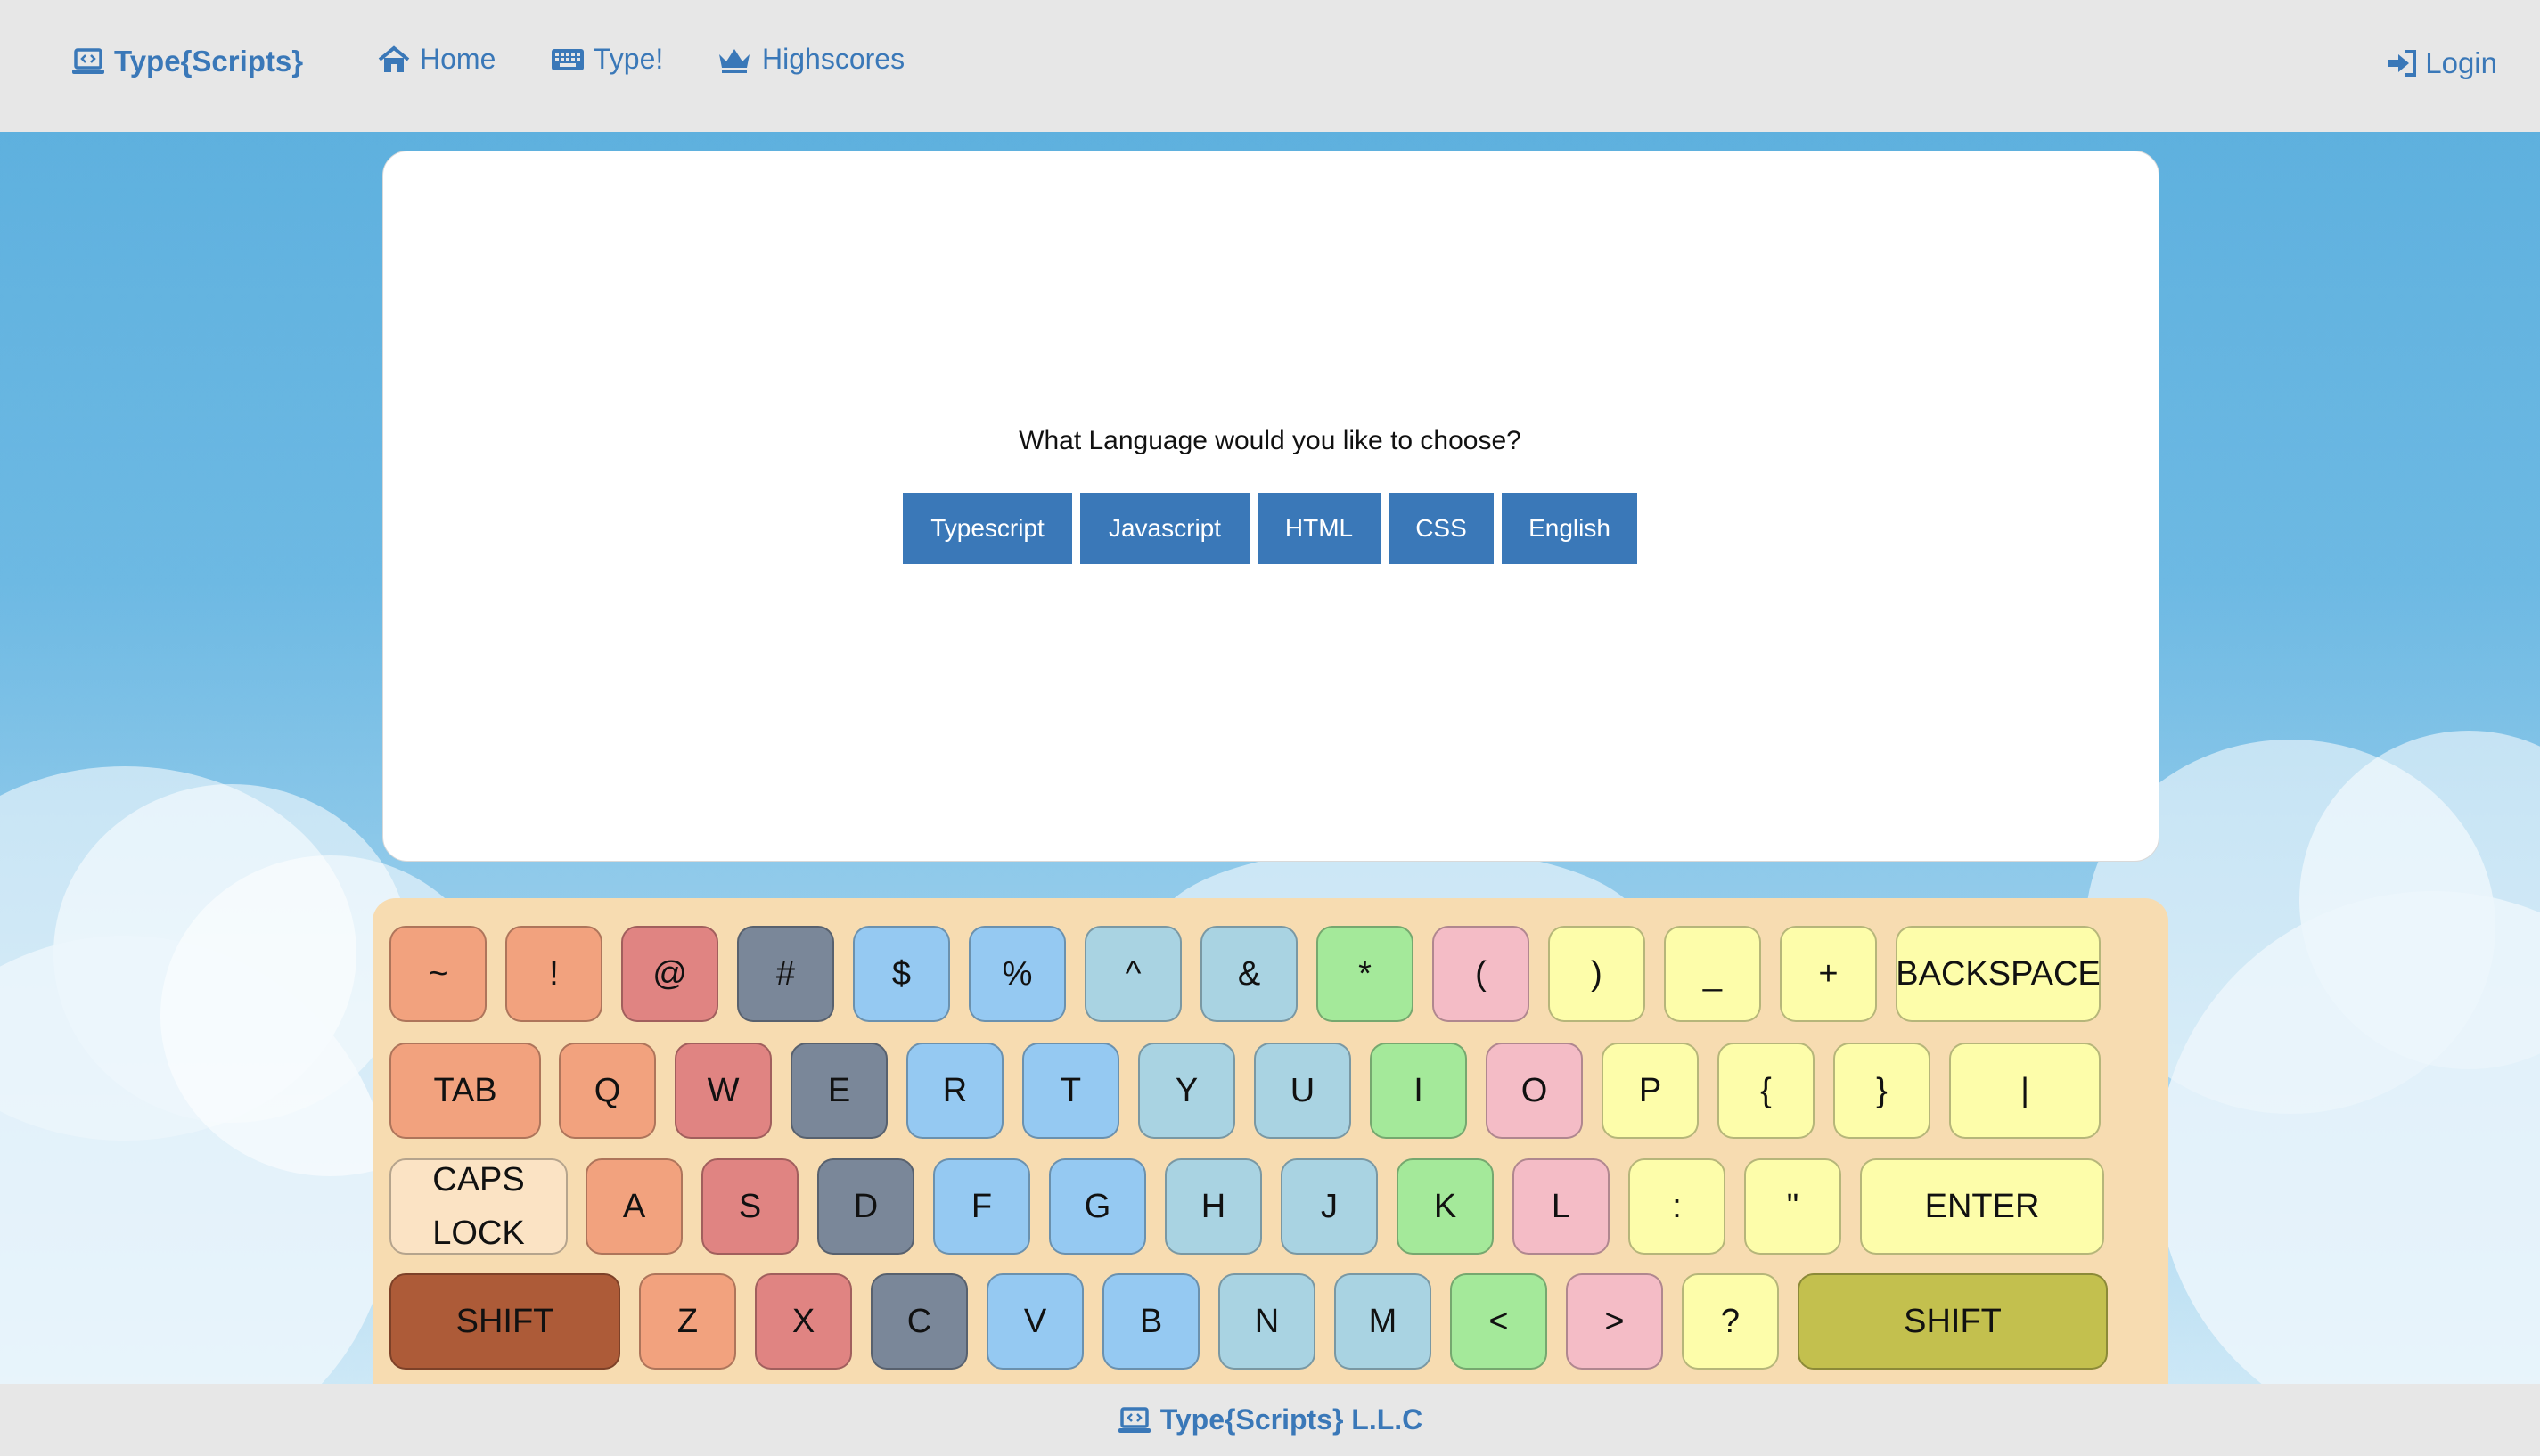 The height and width of the screenshot is (1456, 2540). What do you see at coordinates (438, 974) in the screenshot?
I see `key-tilde: ~` at bounding box center [438, 974].